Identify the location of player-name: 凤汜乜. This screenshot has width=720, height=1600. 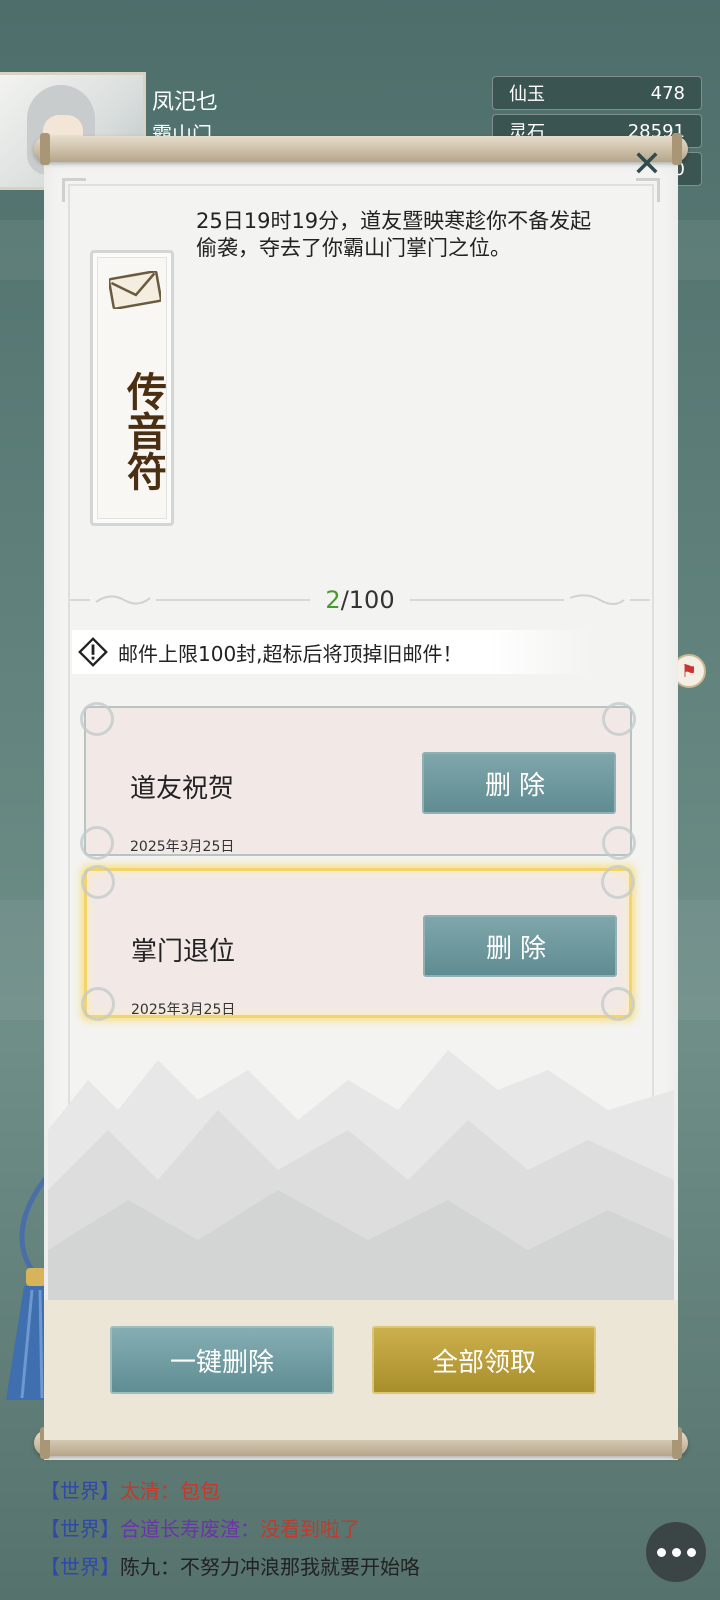
(185, 102).